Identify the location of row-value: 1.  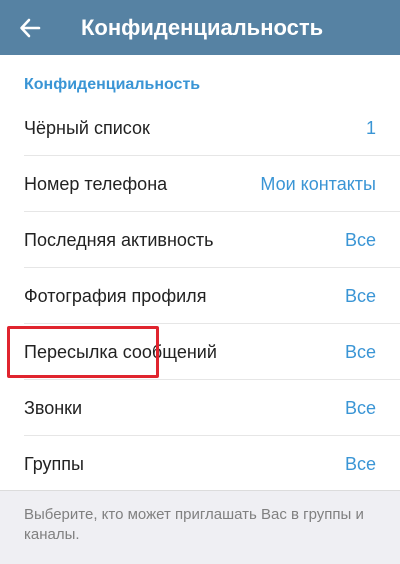
(370, 127).